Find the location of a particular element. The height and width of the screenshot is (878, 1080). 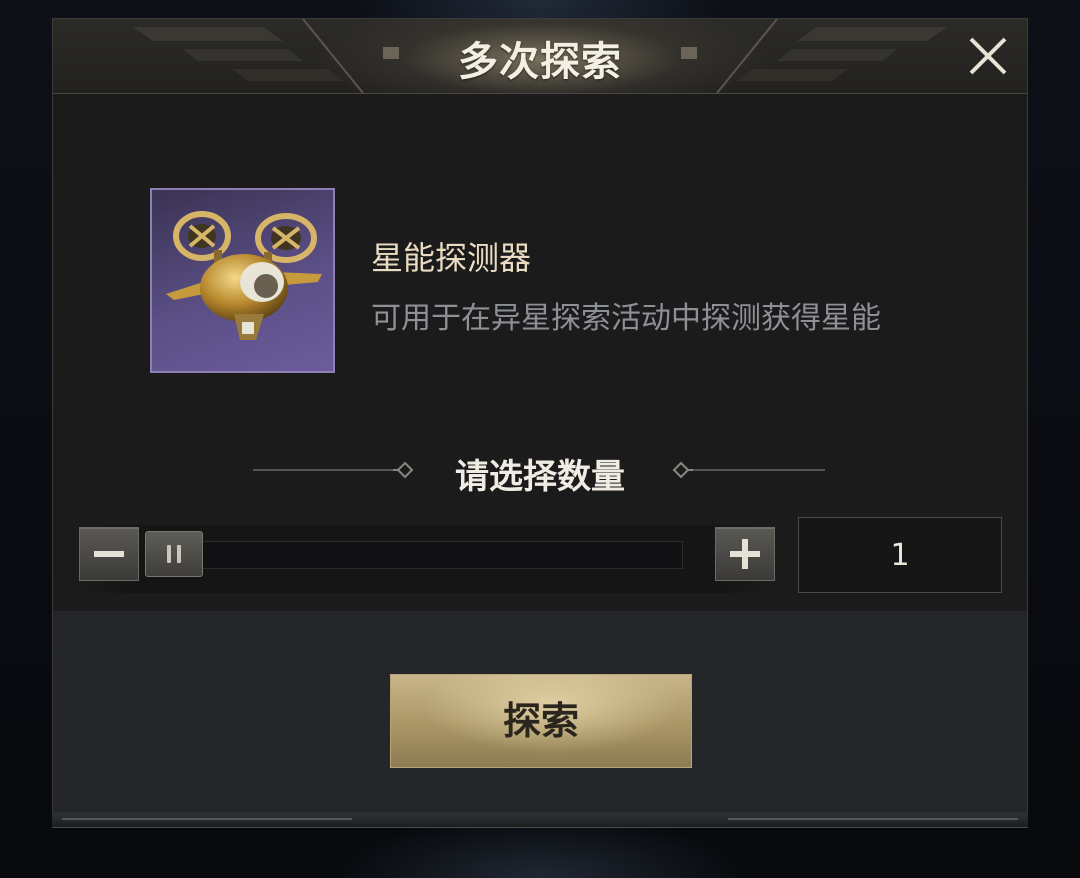

drone-probe-icon is located at coordinates (244, 275).